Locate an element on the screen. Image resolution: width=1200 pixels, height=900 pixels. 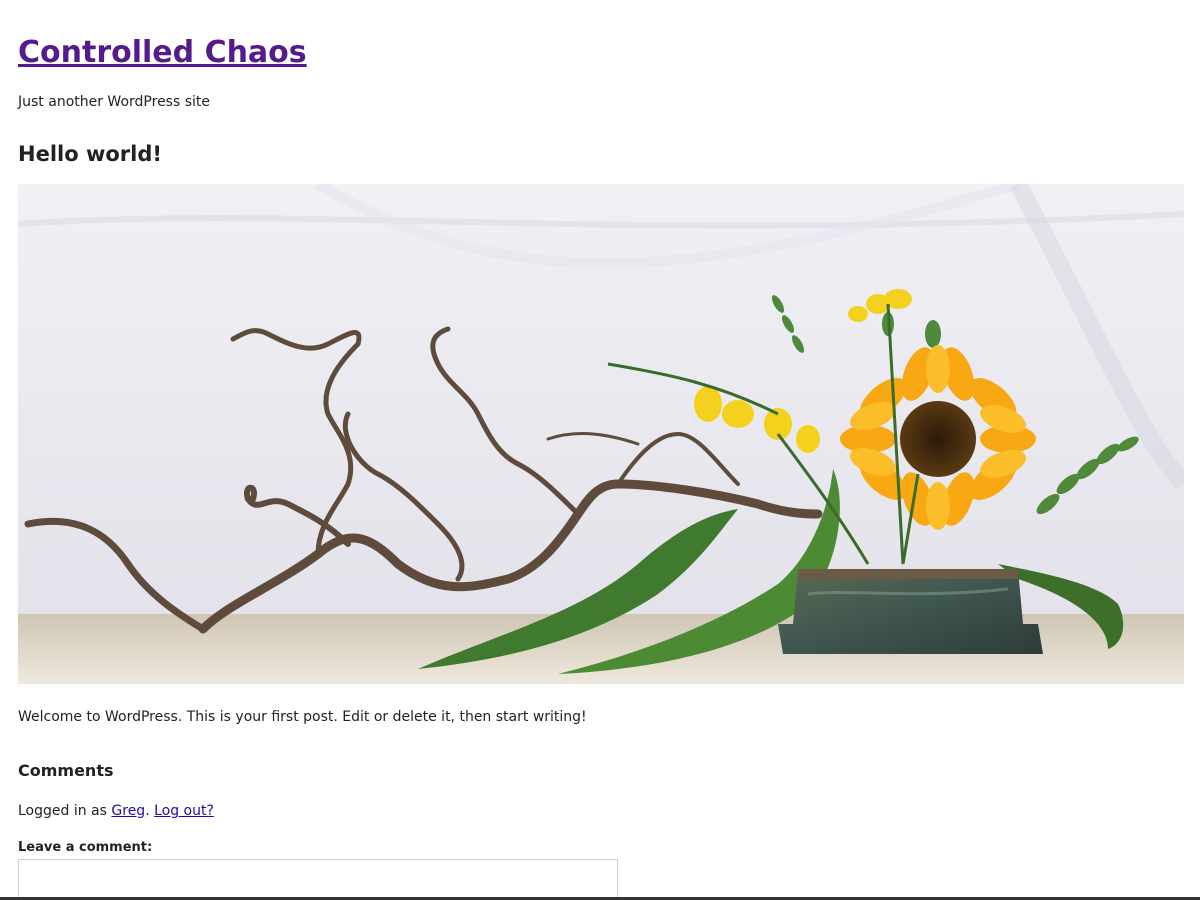
site-title: Controlled Chaos is located at coordinates (162, 53).